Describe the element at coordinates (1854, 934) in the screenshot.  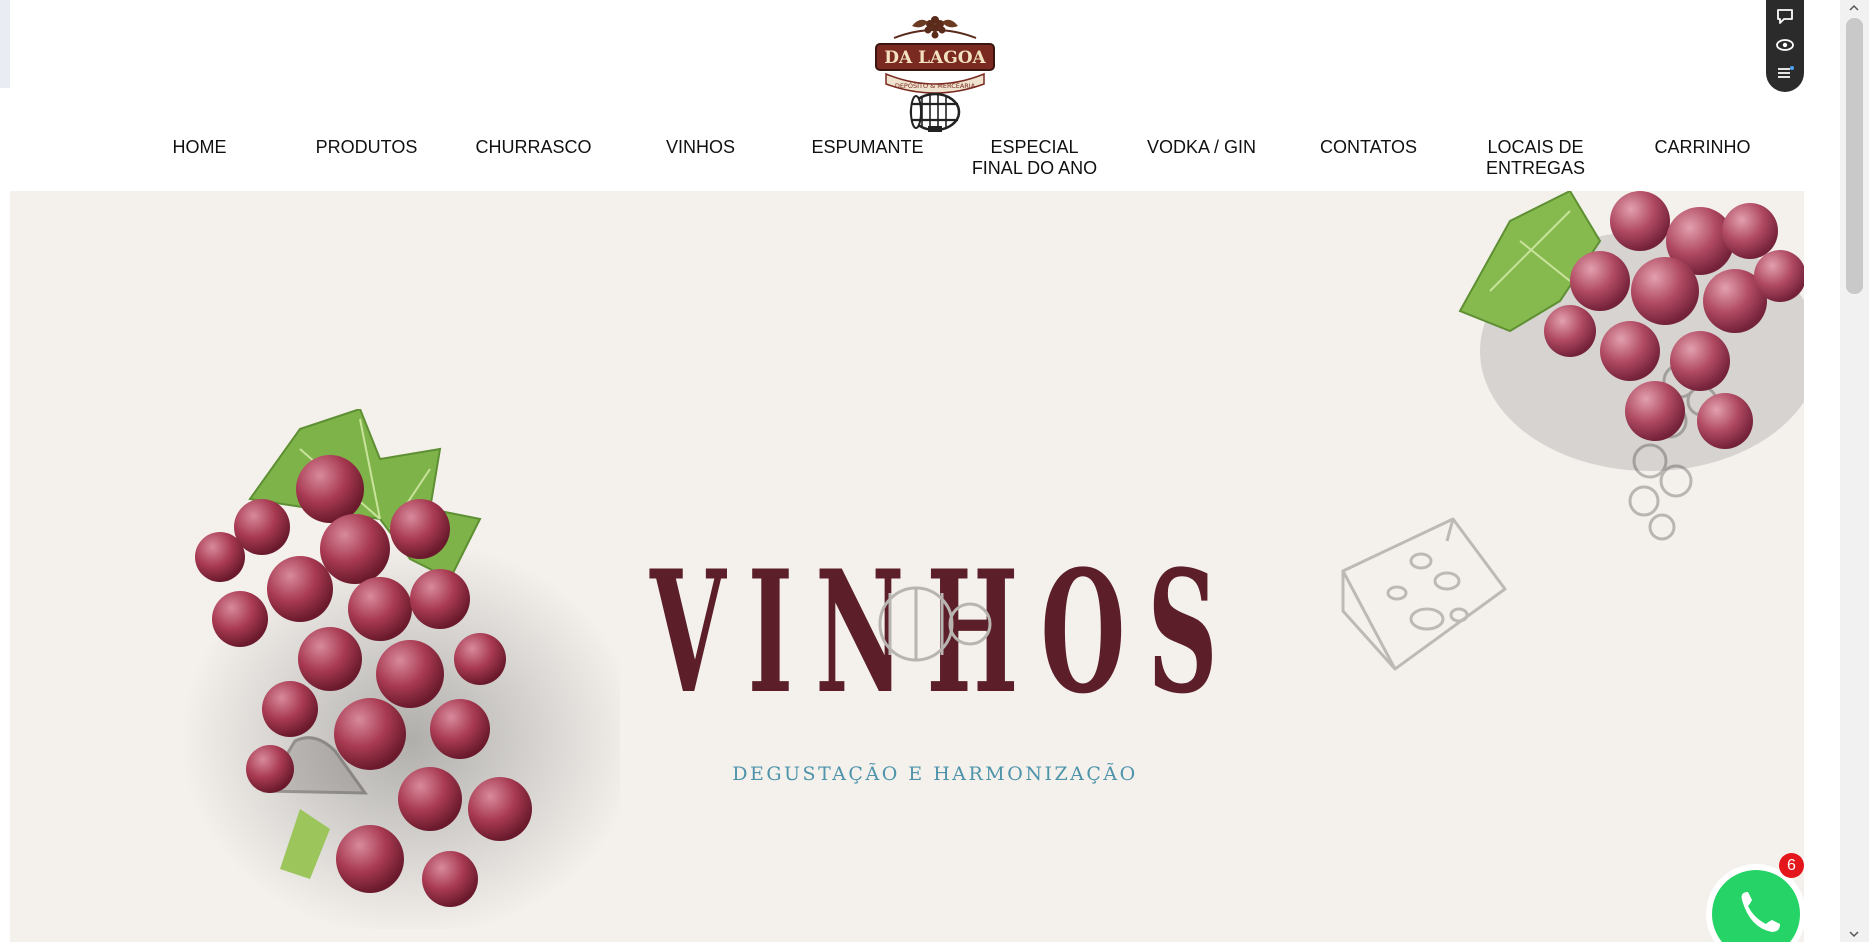
I see `scroll-down-icon` at that location.